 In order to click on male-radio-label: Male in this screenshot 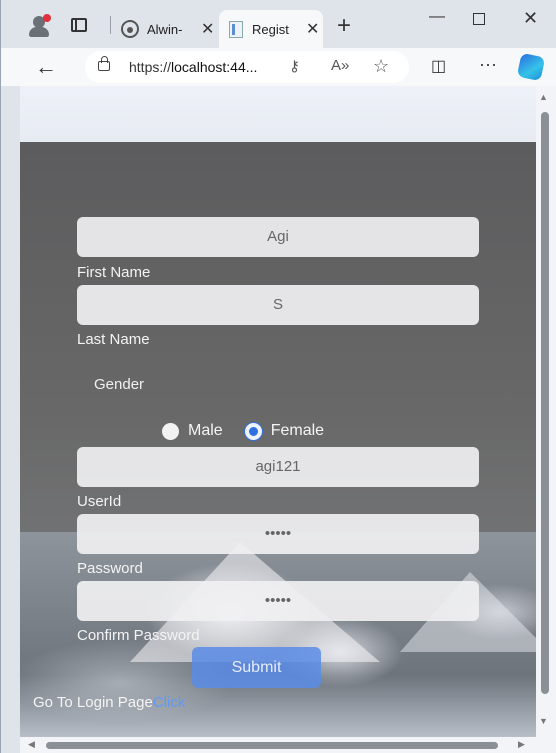, I will do `click(205, 431)`.